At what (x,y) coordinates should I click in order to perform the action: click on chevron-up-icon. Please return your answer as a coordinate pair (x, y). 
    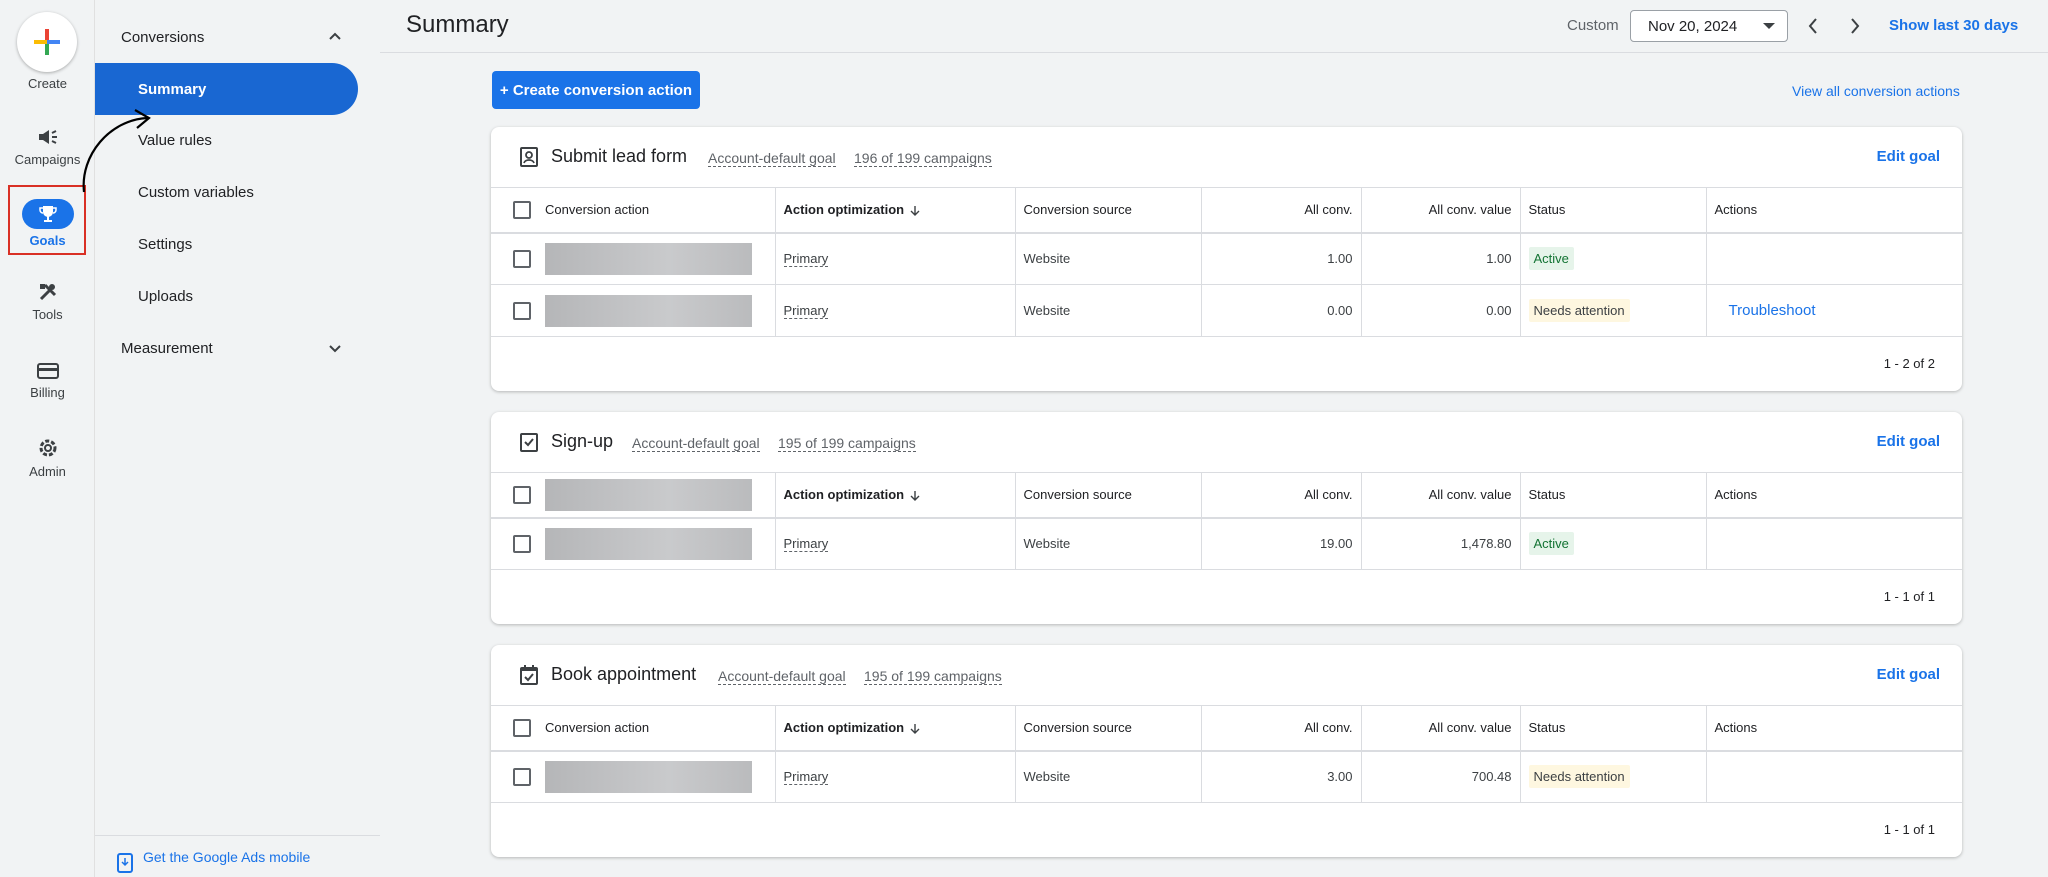
    Looking at the image, I should click on (335, 36).